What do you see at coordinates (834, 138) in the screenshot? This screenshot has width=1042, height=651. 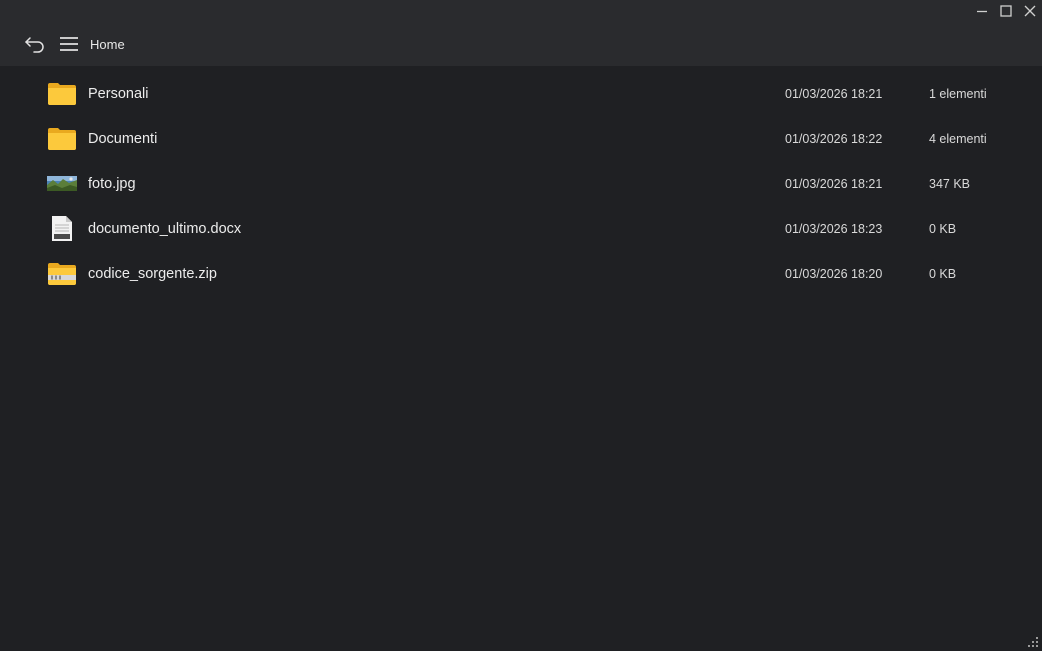 I see `file-date: 01/03/2026 18:22` at bounding box center [834, 138].